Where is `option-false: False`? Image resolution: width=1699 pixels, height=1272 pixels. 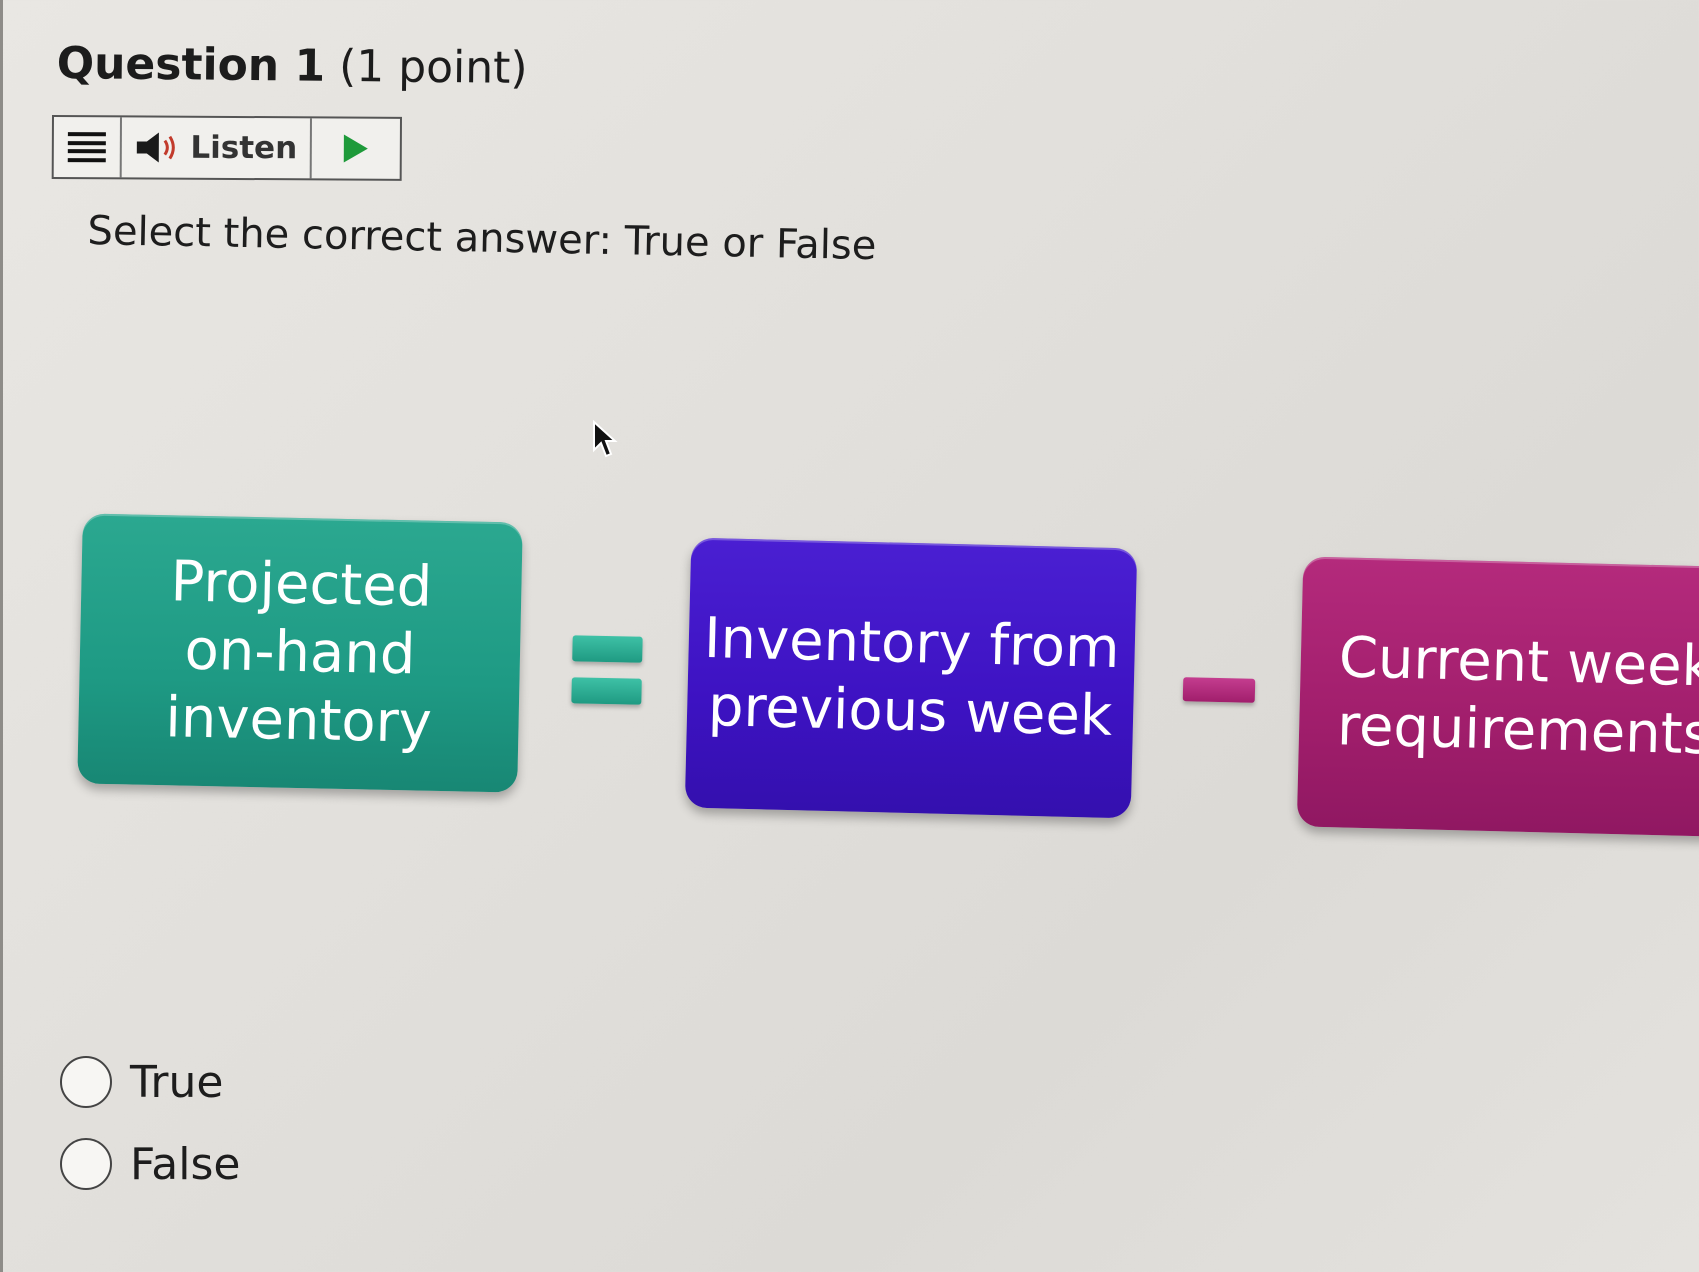 option-false: False is located at coordinates (150, 1164).